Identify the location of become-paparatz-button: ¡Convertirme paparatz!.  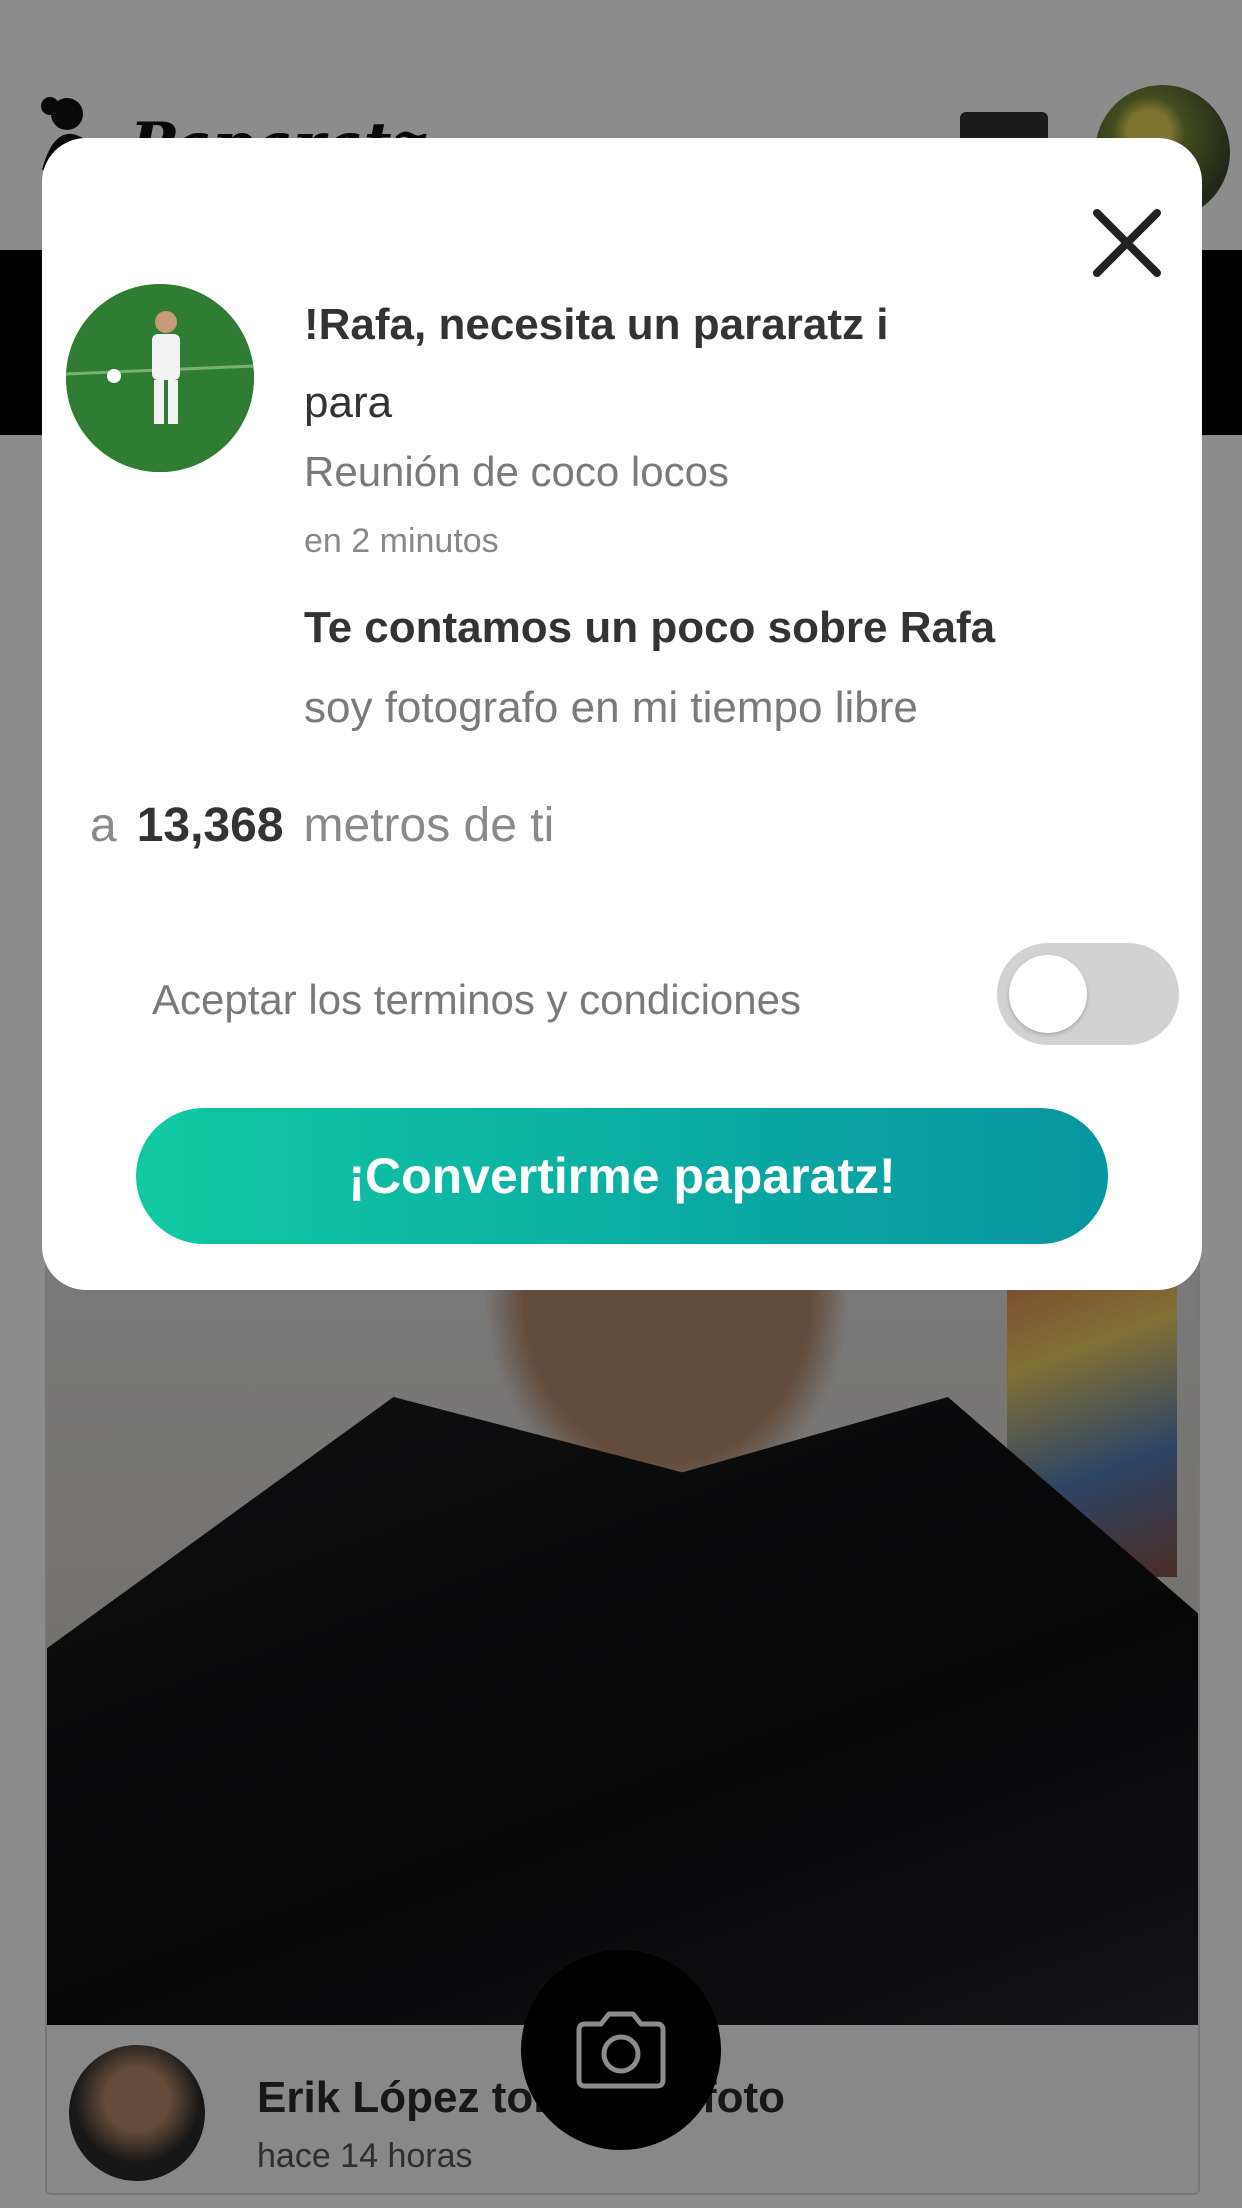
(622, 1176).